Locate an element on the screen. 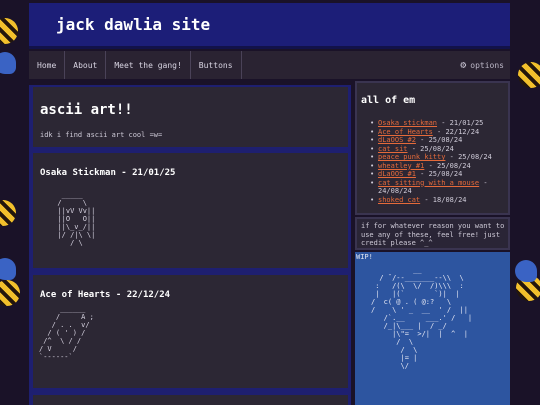 Image resolution: width=540 pixels, height=405 pixels. options-label: options is located at coordinates (487, 65).